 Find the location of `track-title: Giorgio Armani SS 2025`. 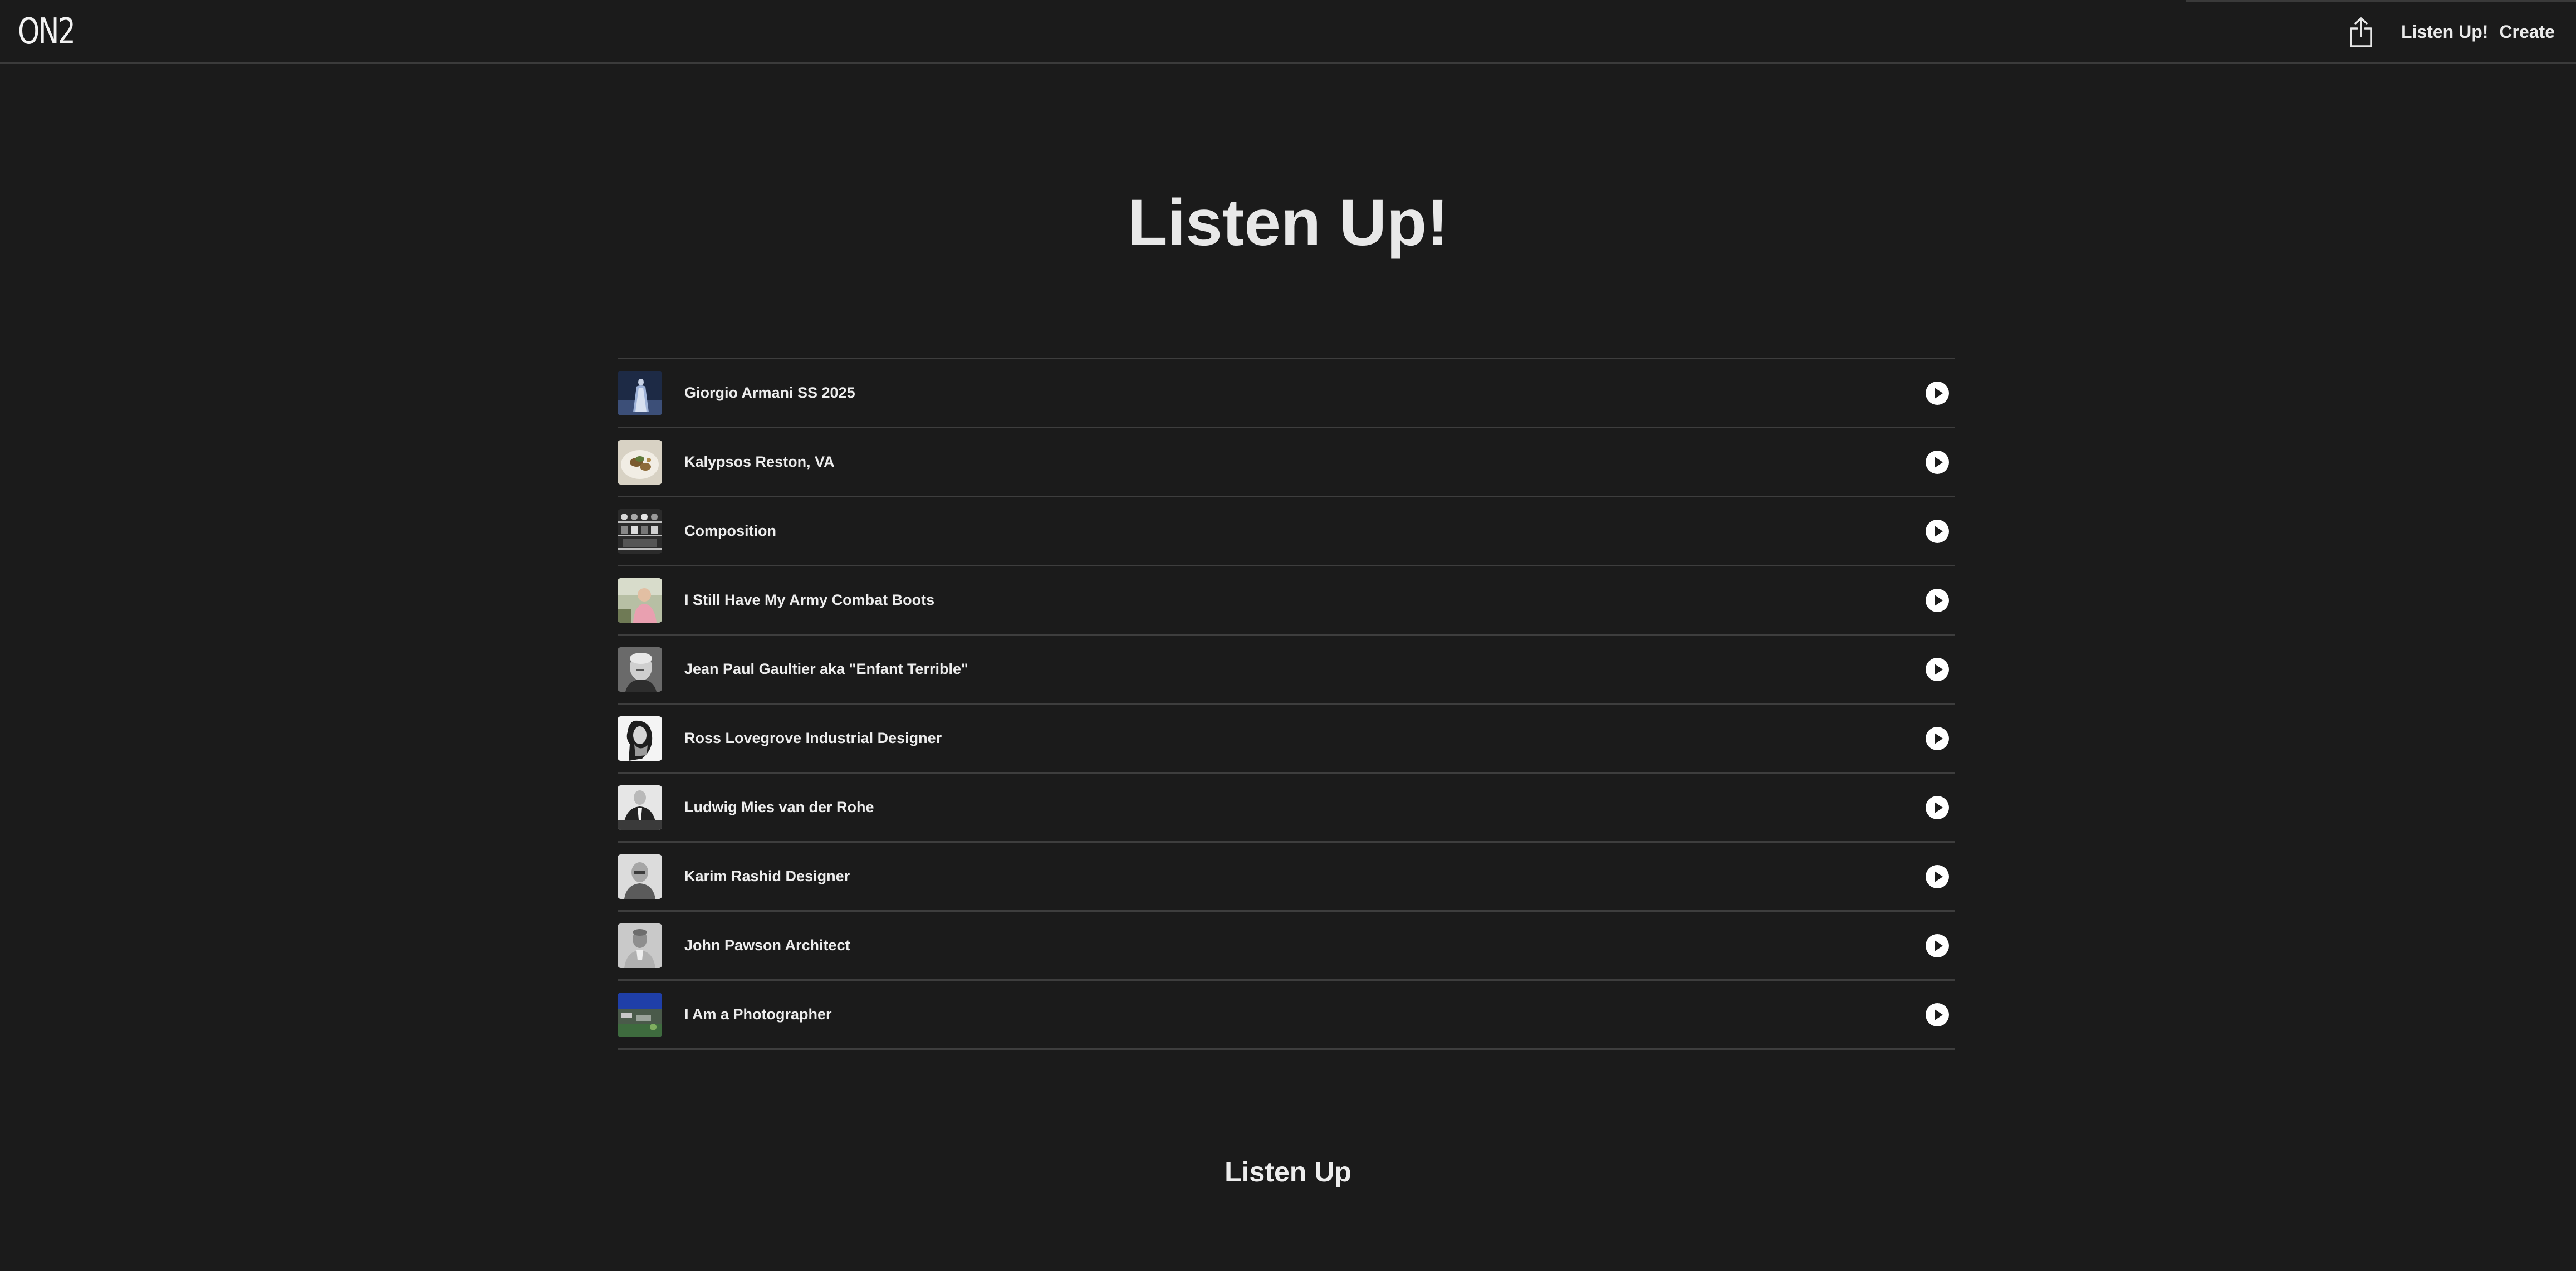

track-title: Giorgio Armani SS 2025 is located at coordinates (769, 392).